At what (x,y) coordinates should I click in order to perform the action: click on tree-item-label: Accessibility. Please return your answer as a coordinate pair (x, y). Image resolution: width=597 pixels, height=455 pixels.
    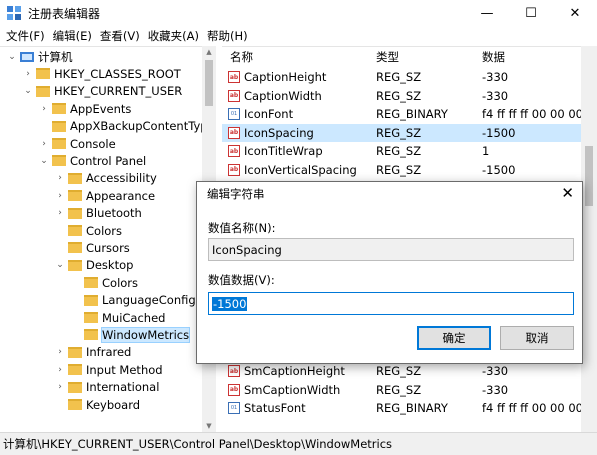
    Looking at the image, I should click on (121, 178).